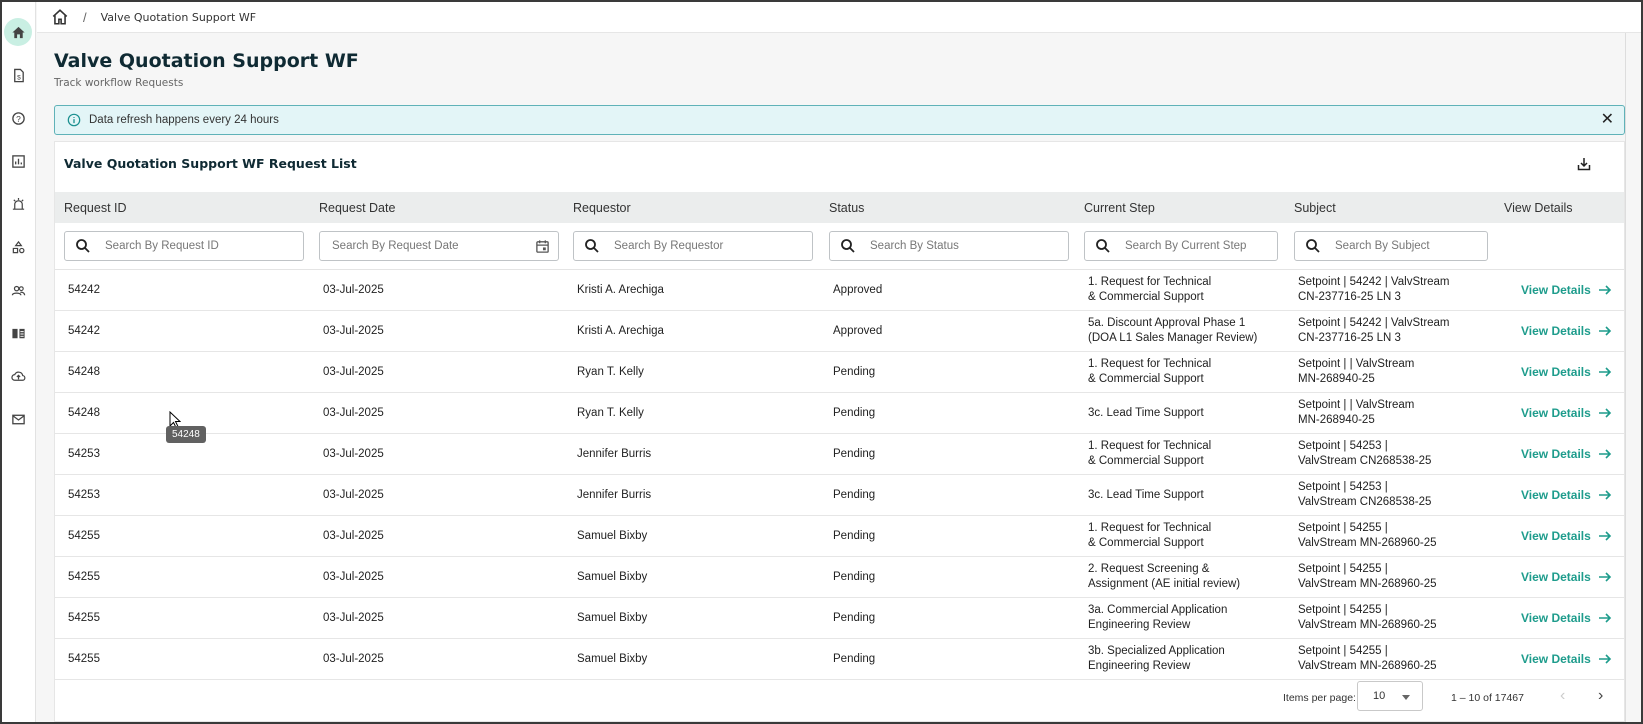 The height and width of the screenshot is (724, 1643). I want to click on breadcrumb-home-icon, so click(60, 17).